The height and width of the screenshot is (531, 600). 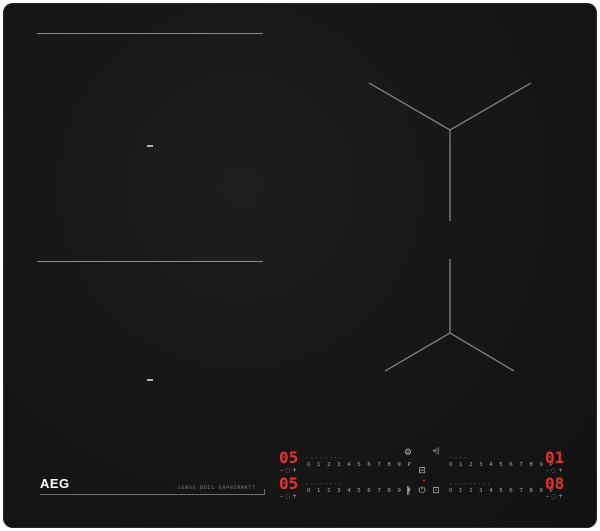 I want to click on power-slider-rear-left: 0 1 2 3 4 5 6 7 8 9 P, so click(x=360, y=491).